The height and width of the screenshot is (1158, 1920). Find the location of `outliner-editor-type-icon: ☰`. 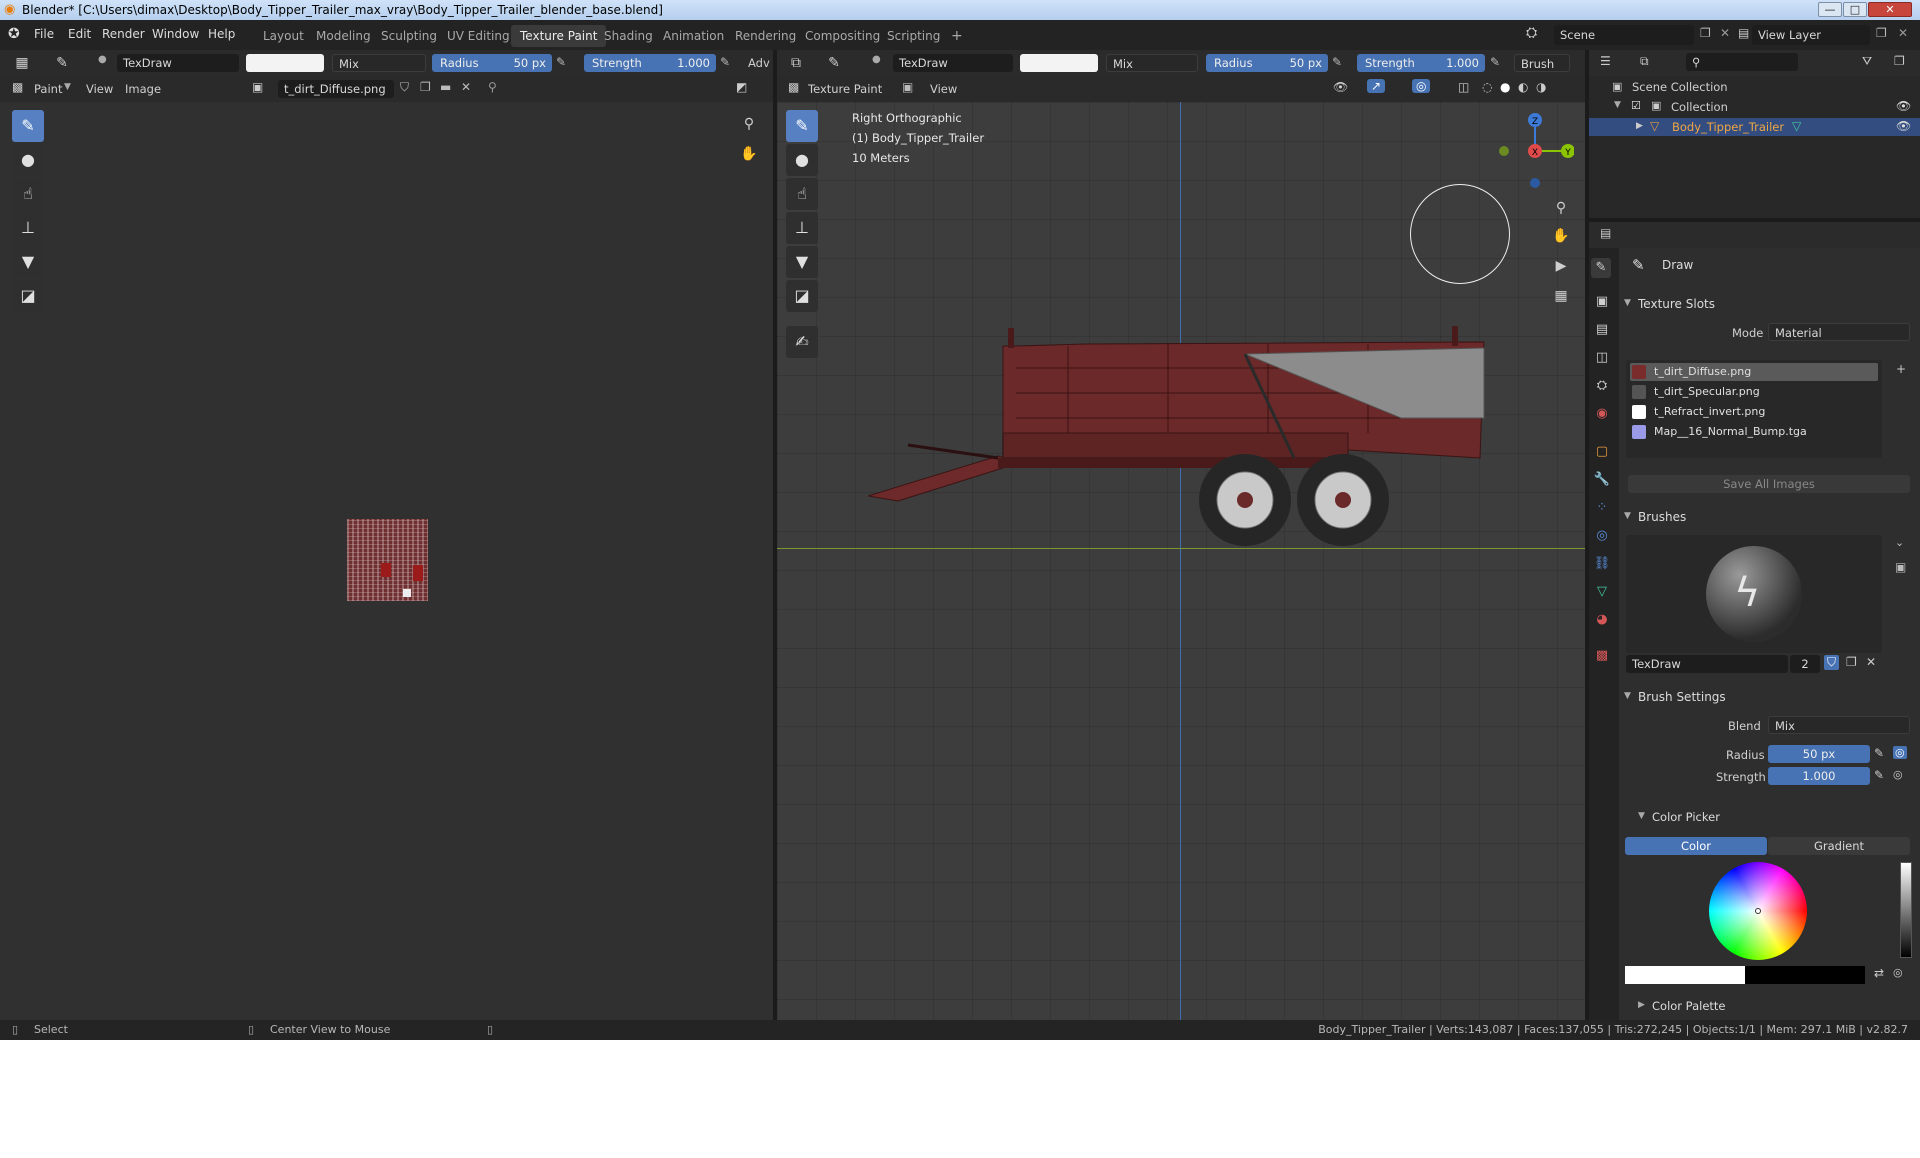

outliner-editor-type-icon: ☰ is located at coordinates (1605, 61).